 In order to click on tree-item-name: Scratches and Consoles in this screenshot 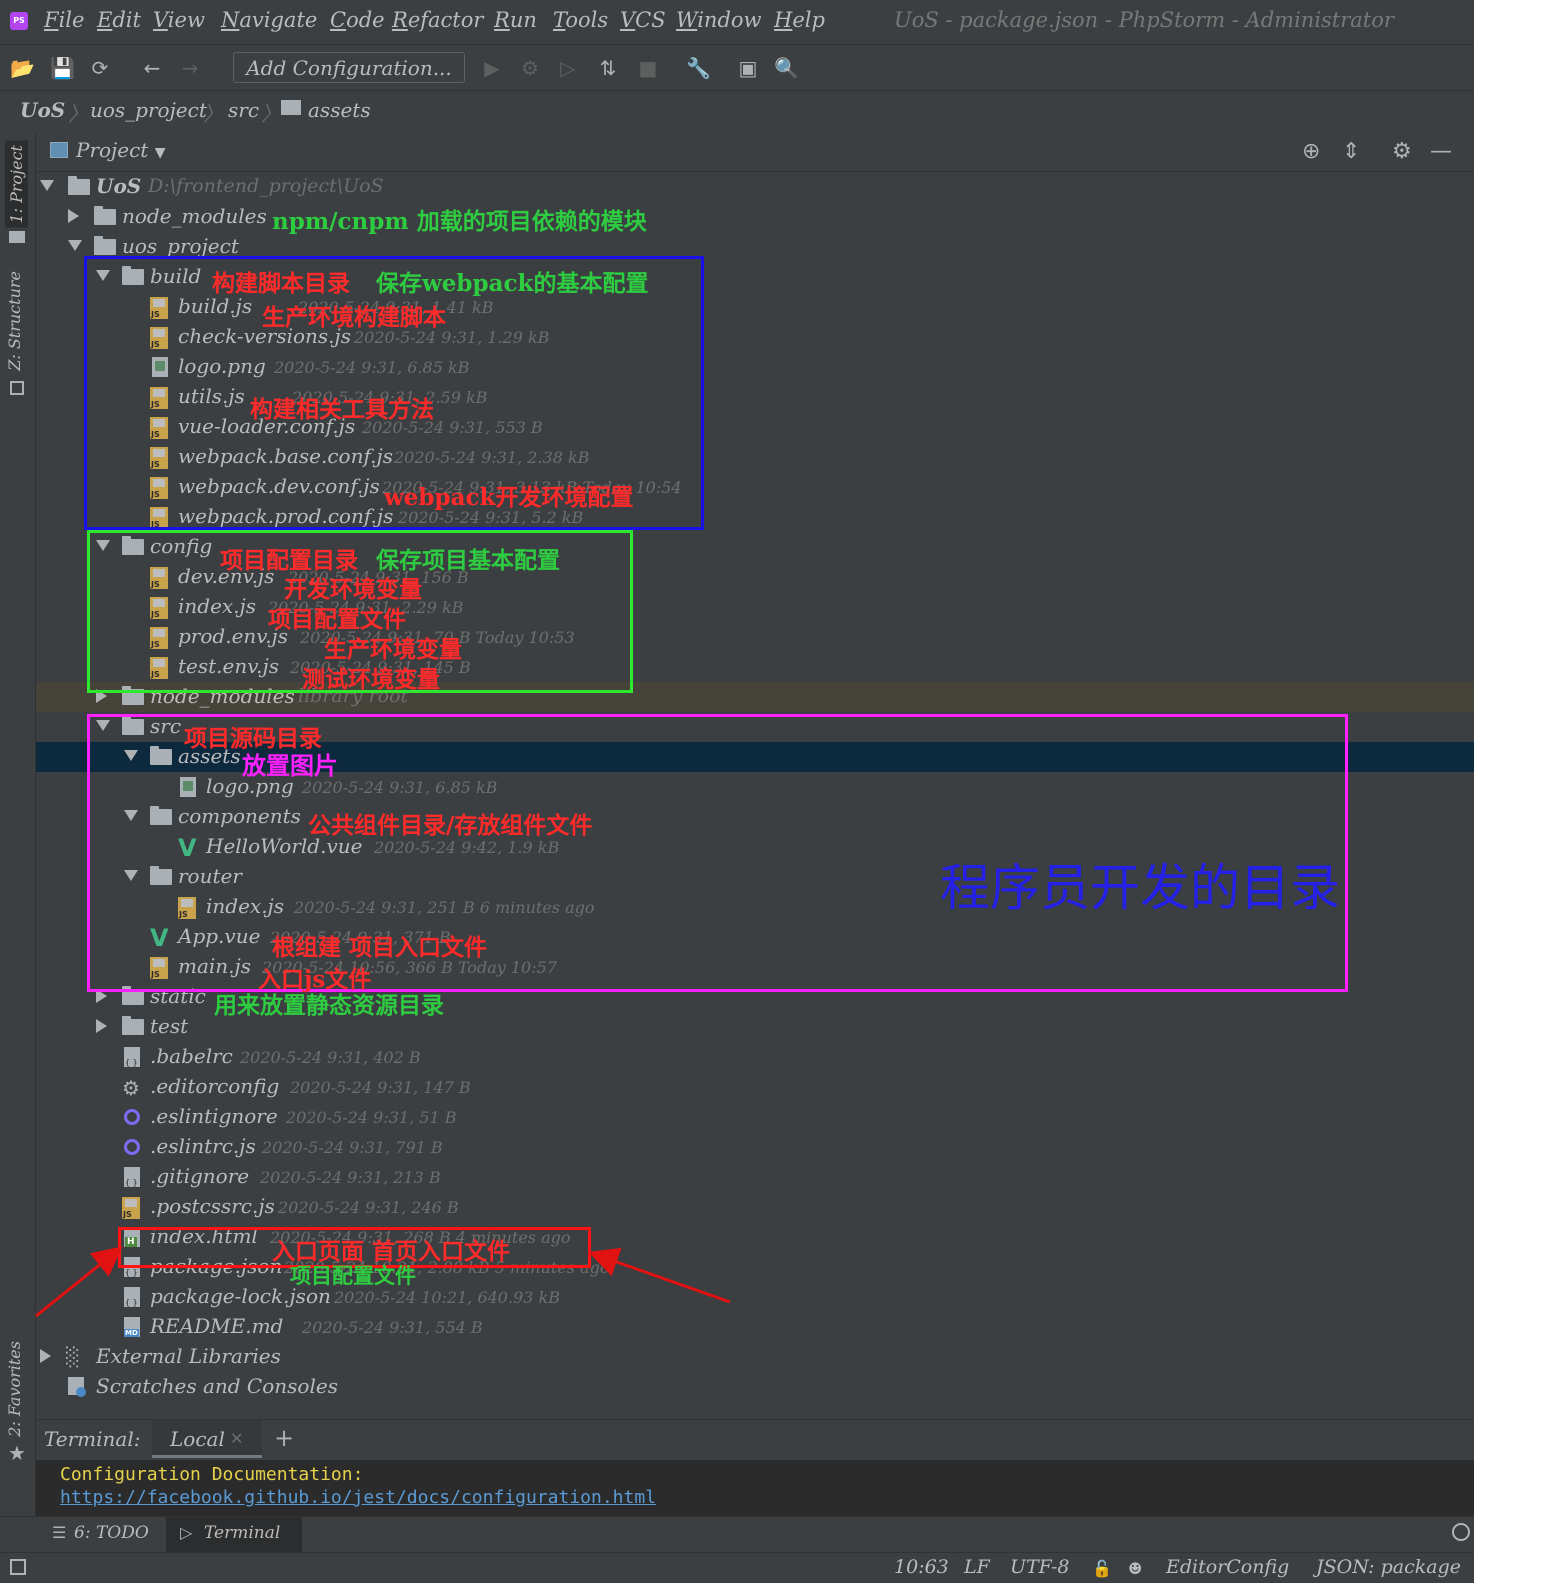, I will do `click(217, 1386)`.